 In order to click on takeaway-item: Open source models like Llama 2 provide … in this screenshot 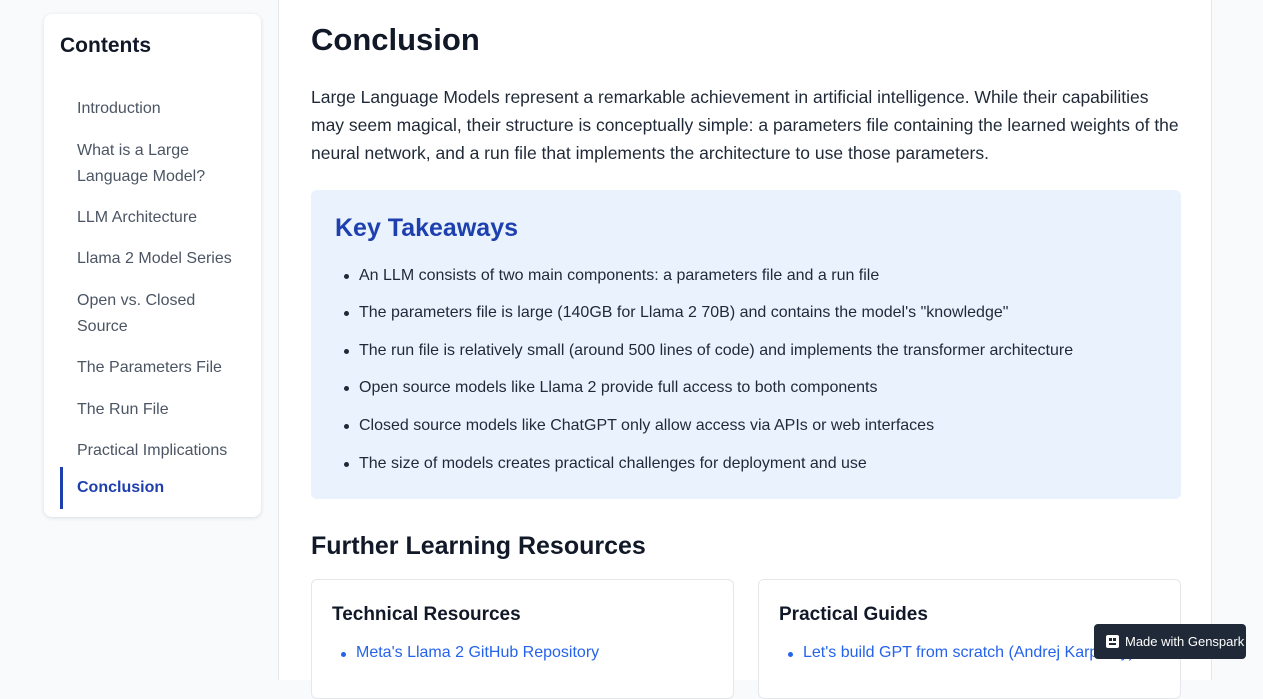, I will do `click(611, 387)`.